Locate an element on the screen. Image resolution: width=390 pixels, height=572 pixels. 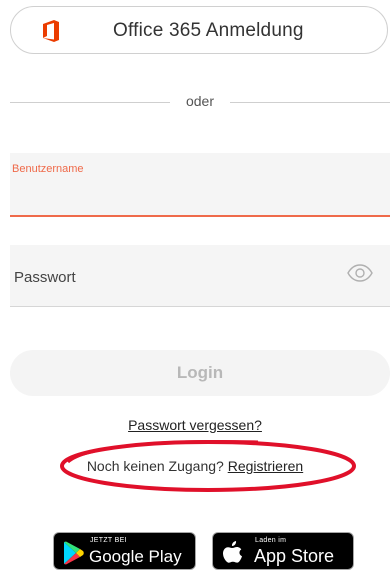
red-highlight-ellipse is located at coordinates (208, 466).